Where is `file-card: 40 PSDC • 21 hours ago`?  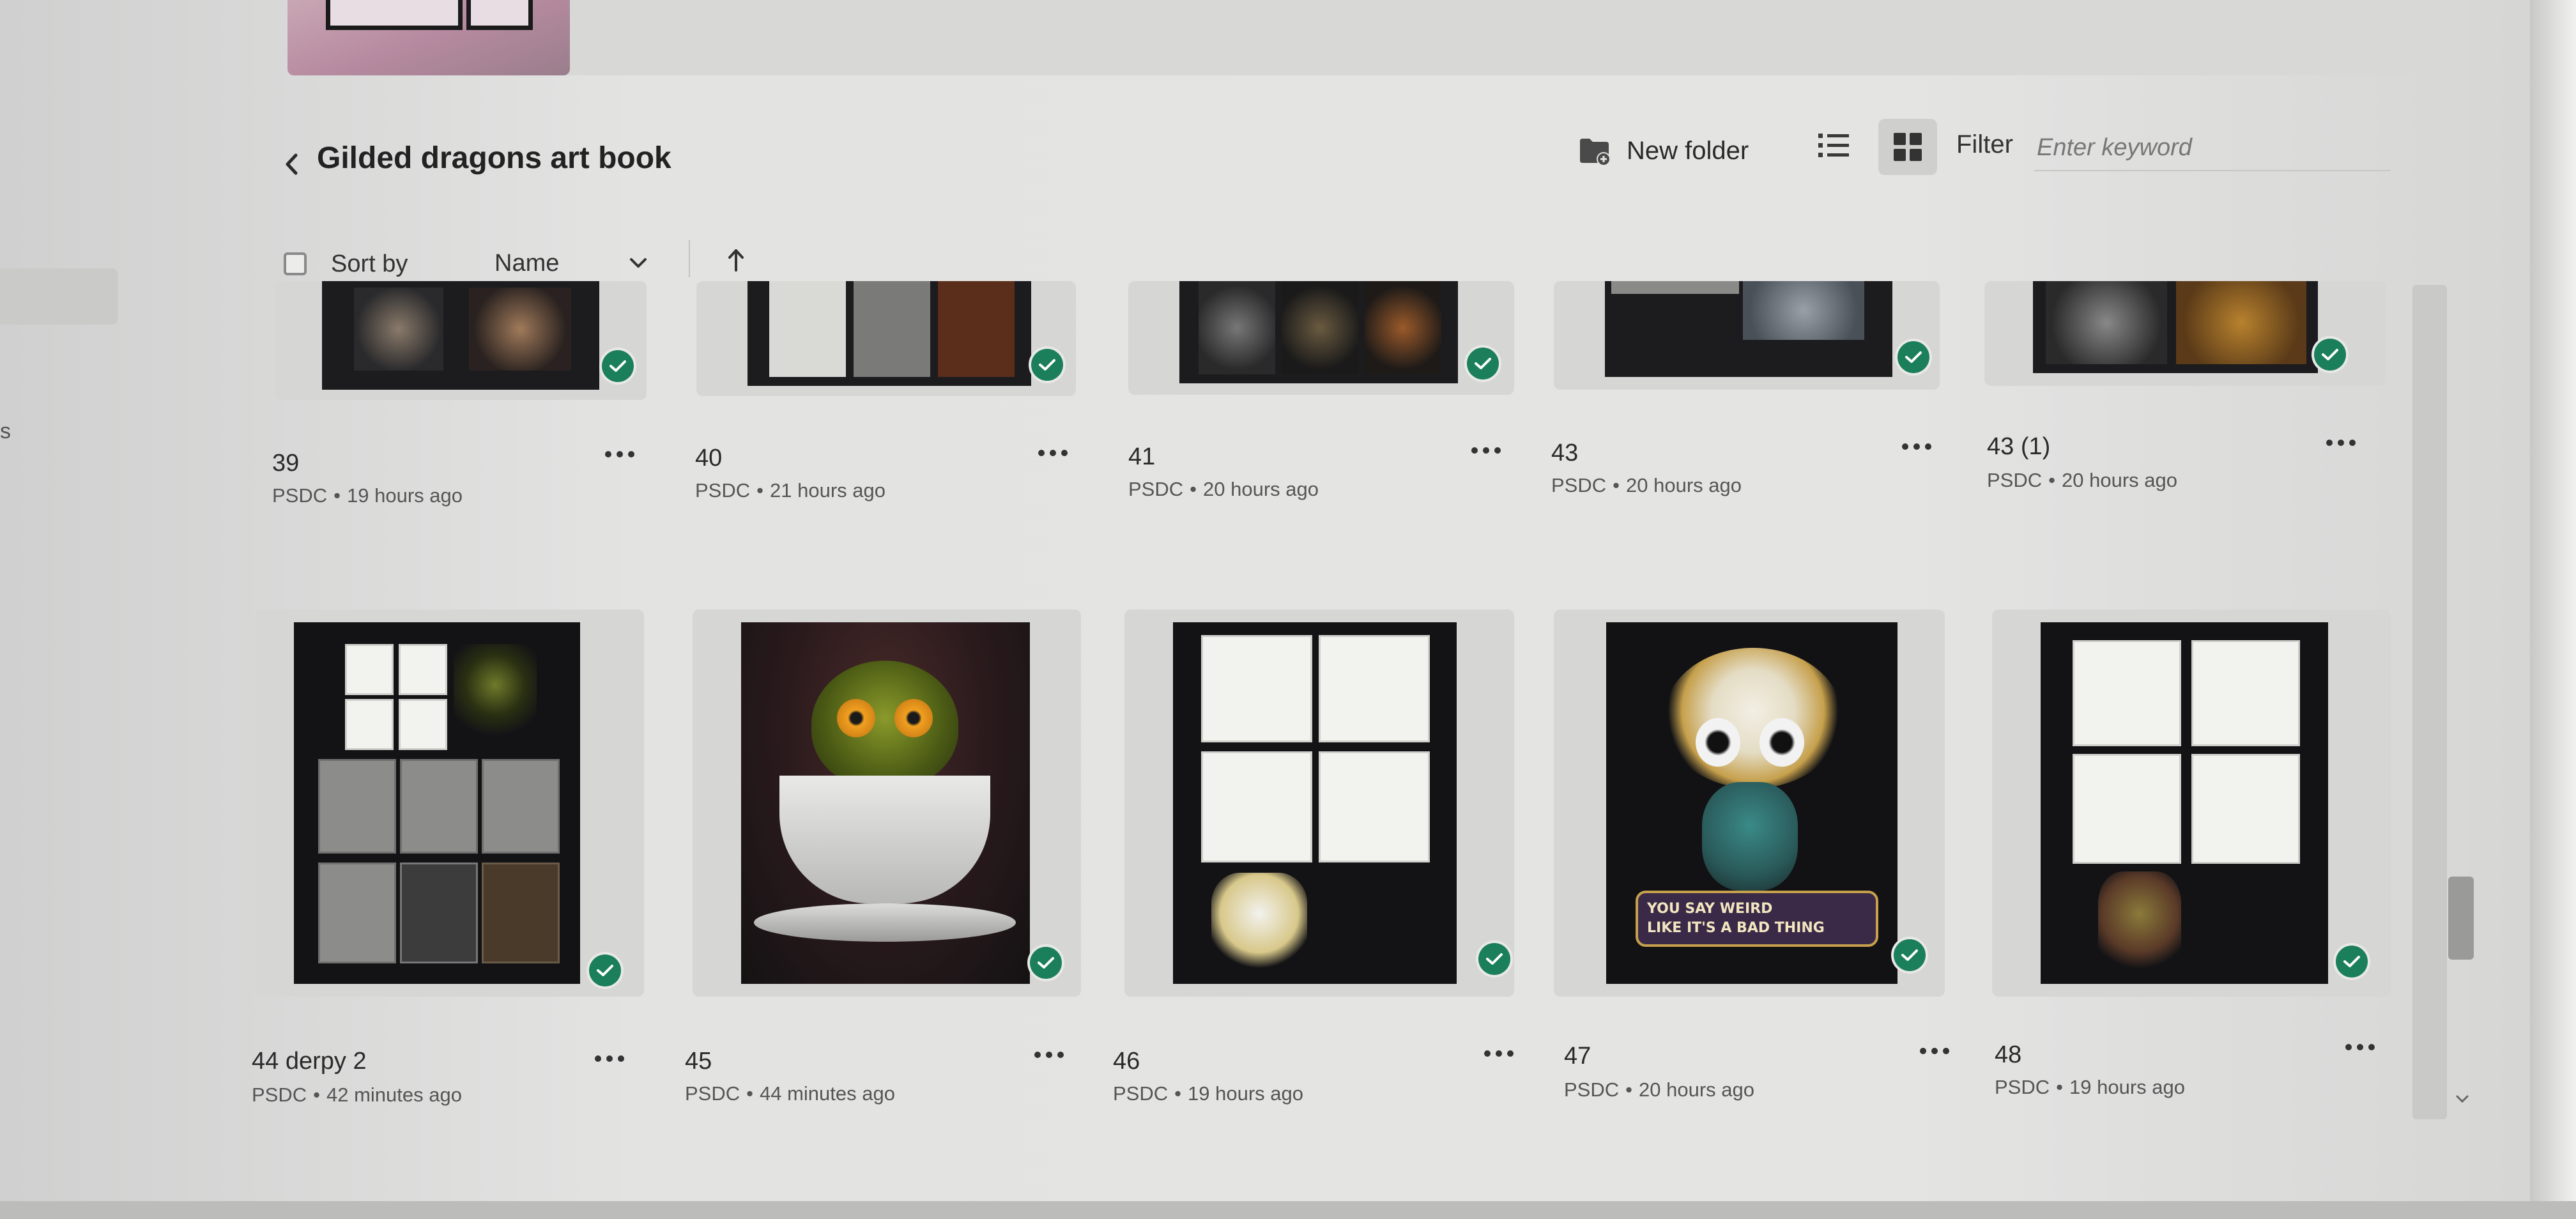
file-card: 40 PSDC • 21 hours ago is located at coordinates (888, 396).